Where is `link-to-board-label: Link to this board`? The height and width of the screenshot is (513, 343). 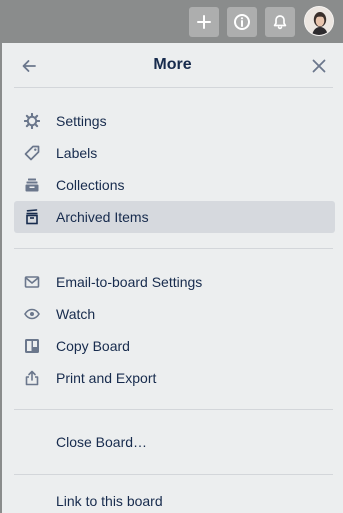 link-to-board-label: Link to this board is located at coordinates (109, 501).